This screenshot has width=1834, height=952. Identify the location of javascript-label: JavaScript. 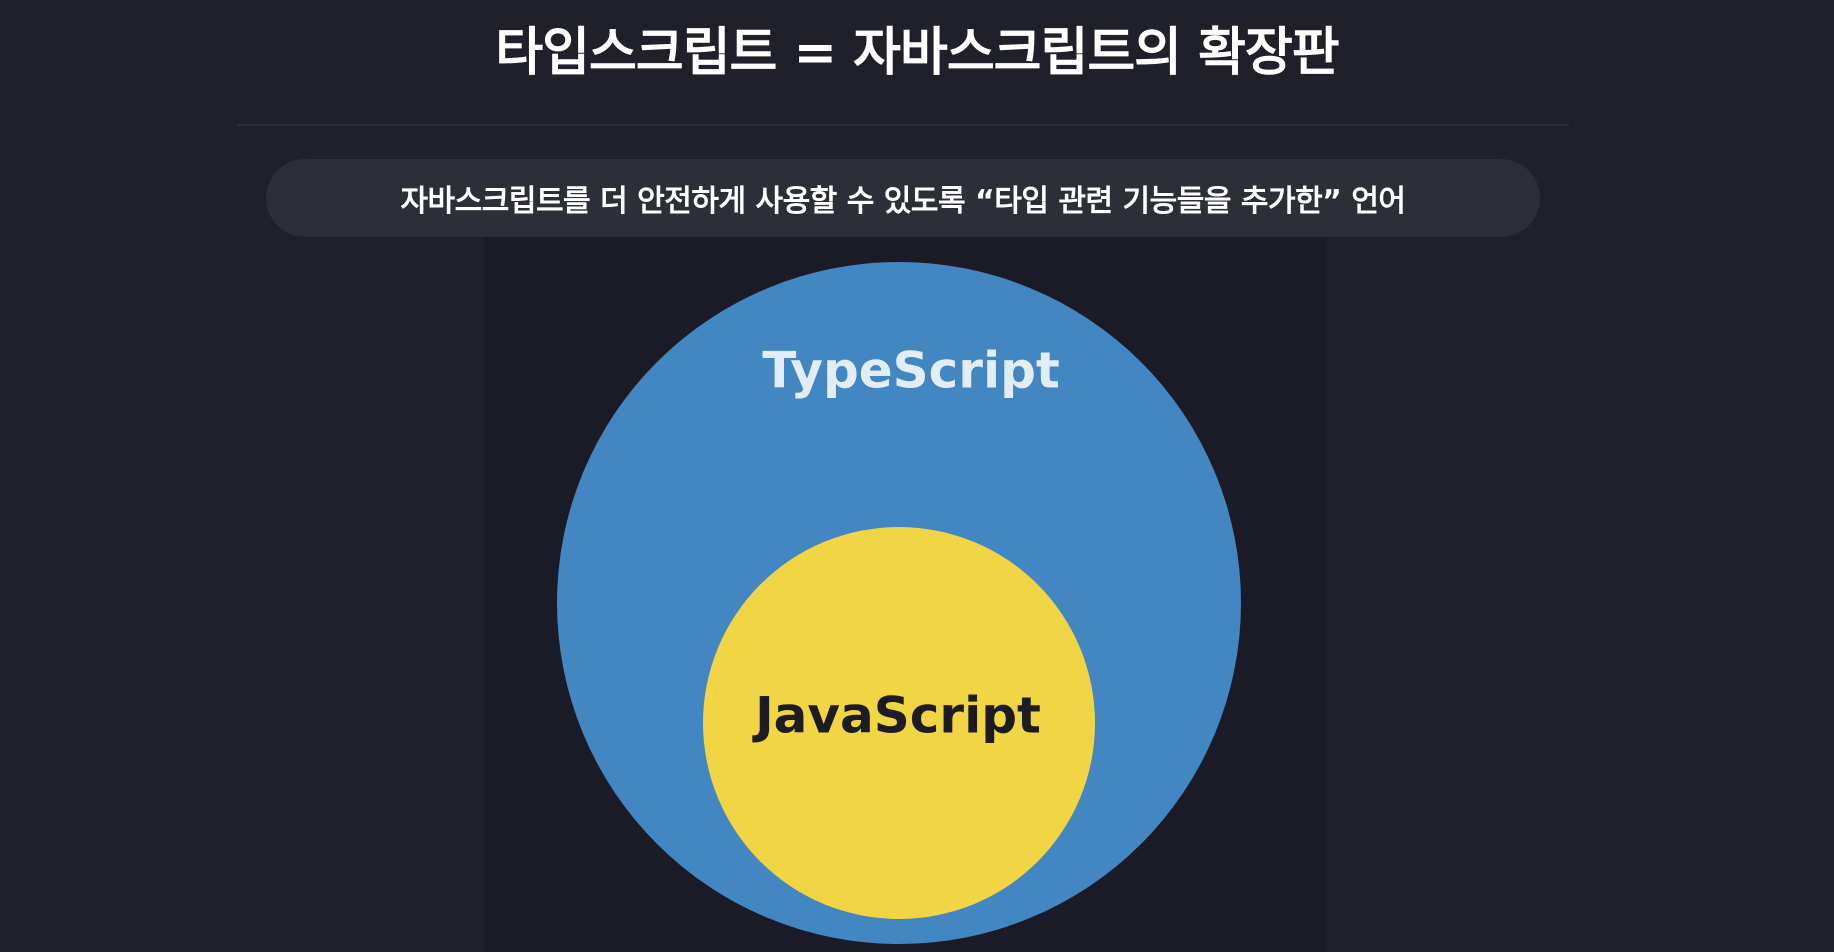
(896, 716).